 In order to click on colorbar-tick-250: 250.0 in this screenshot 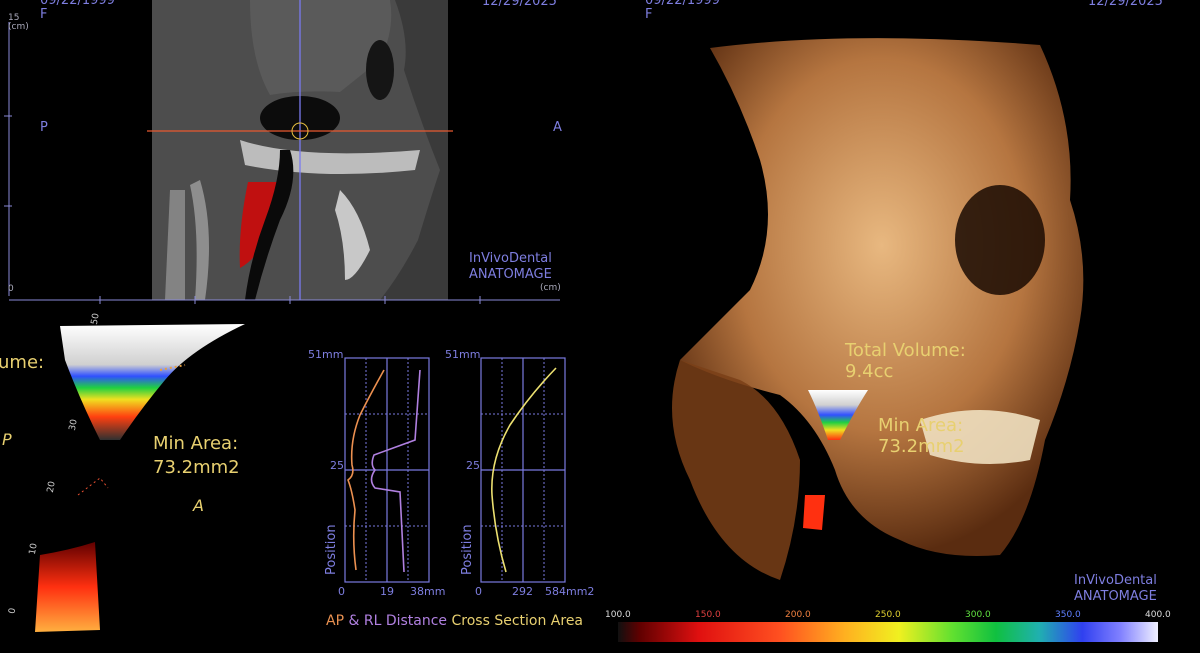, I will do `click(888, 615)`.